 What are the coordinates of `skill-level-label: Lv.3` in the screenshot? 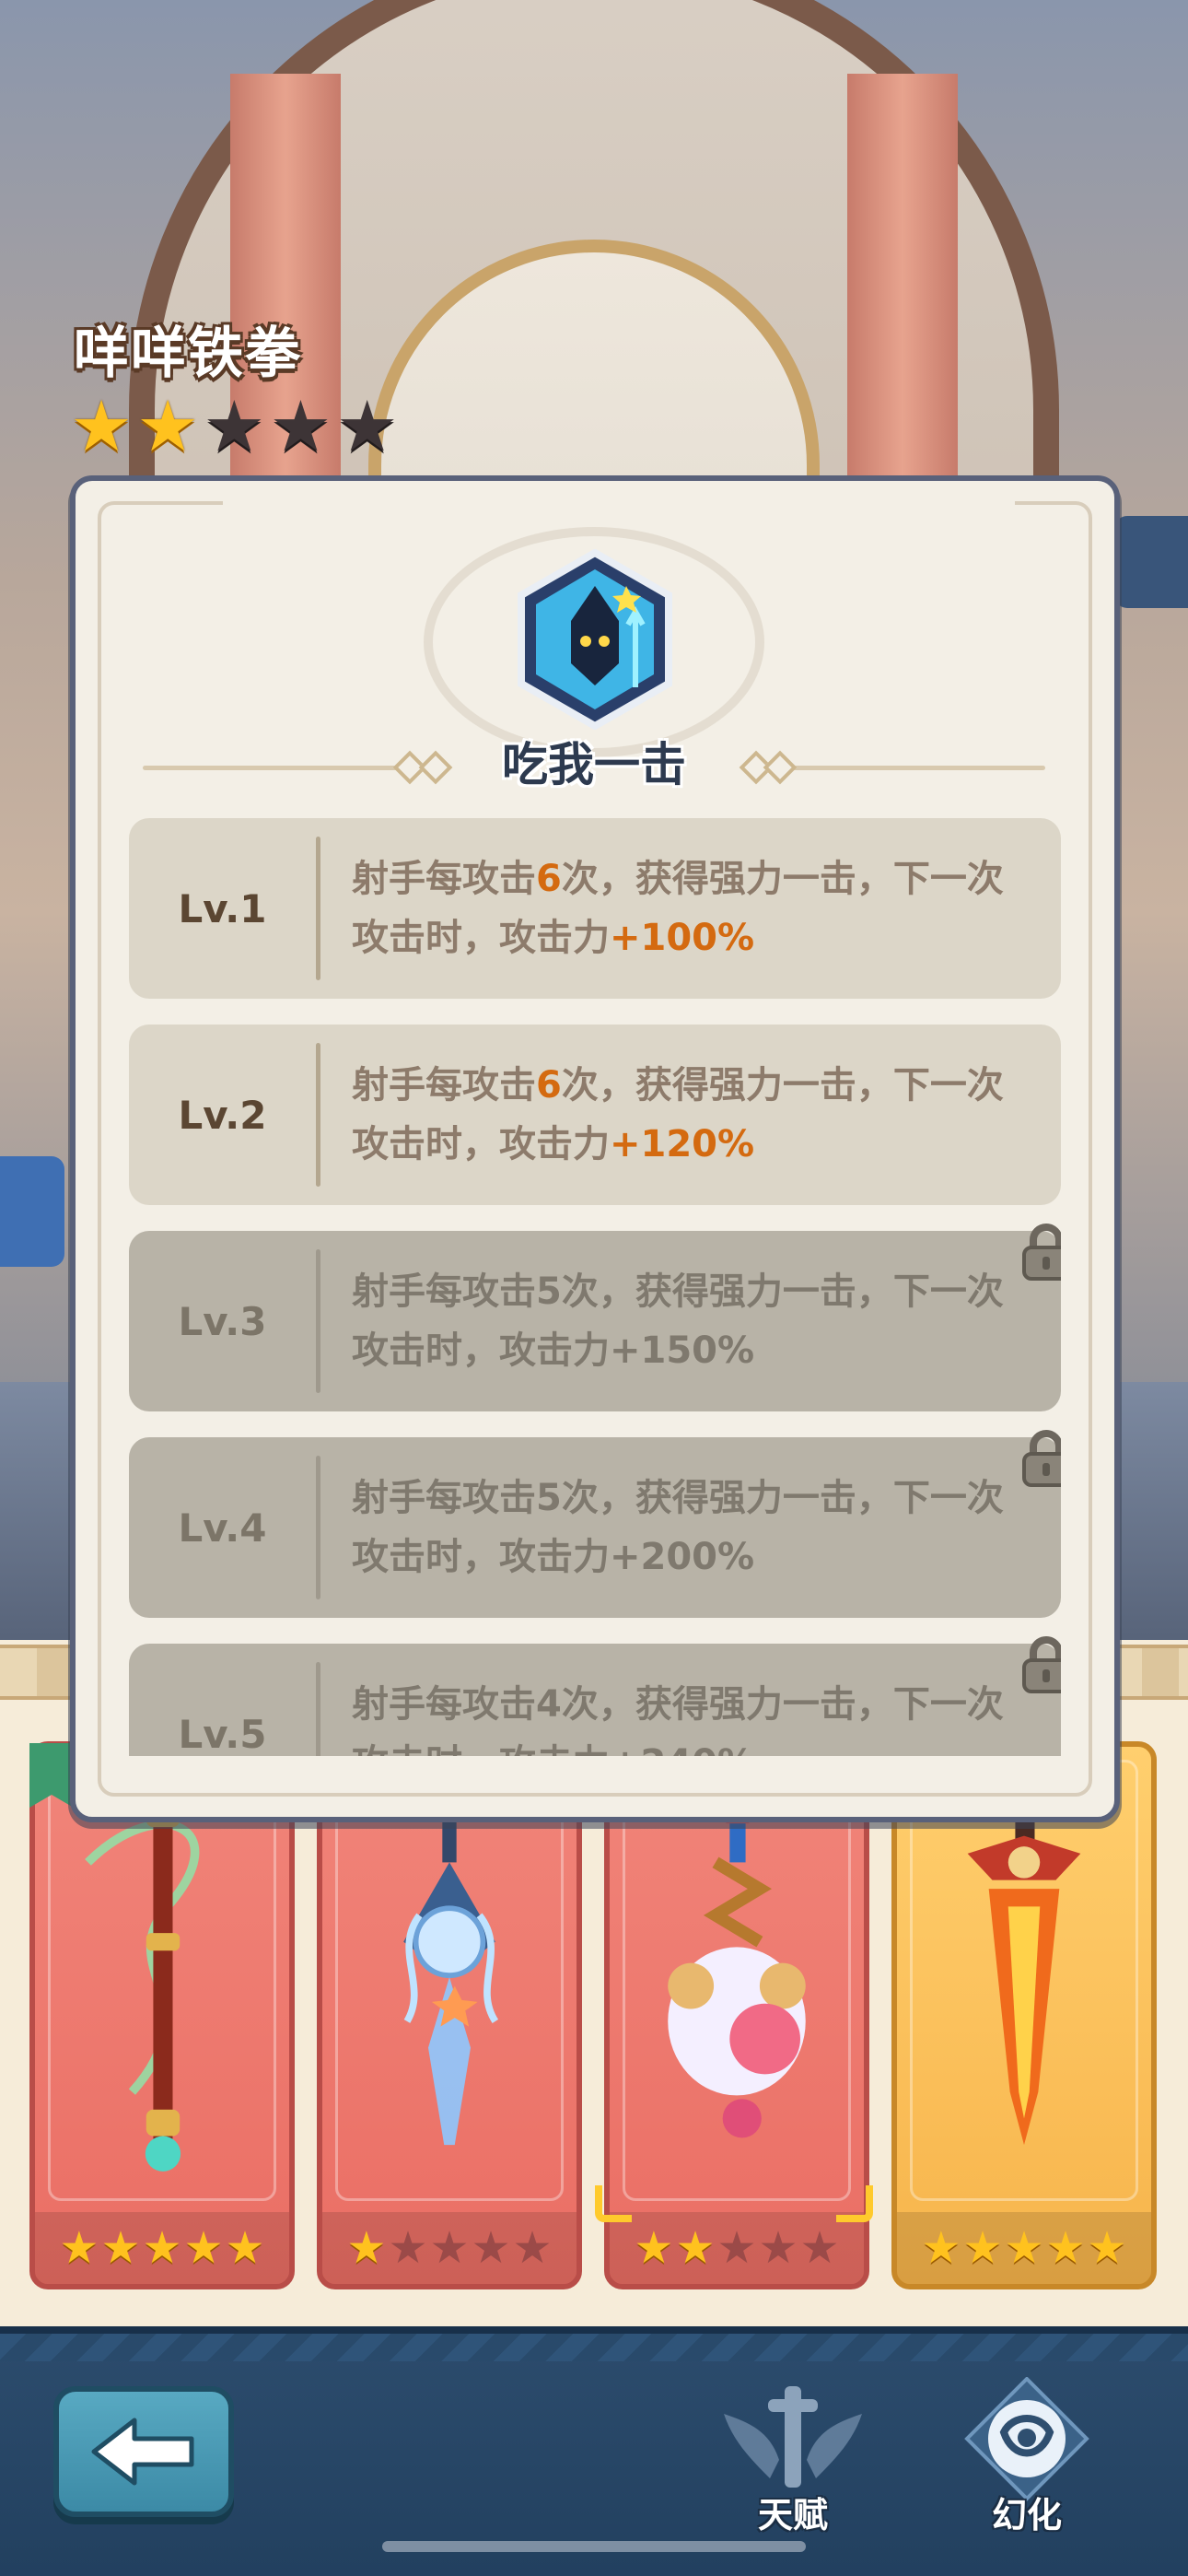 It's located at (222, 1321).